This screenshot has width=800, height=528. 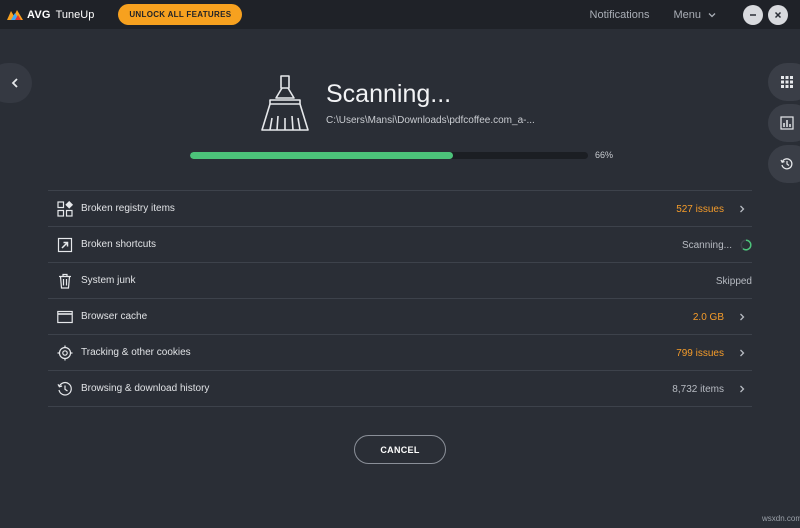 What do you see at coordinates (708, 317) in the screenshot?
I see `status-badge: 2.0 GB` at bounding box center [708, 317].